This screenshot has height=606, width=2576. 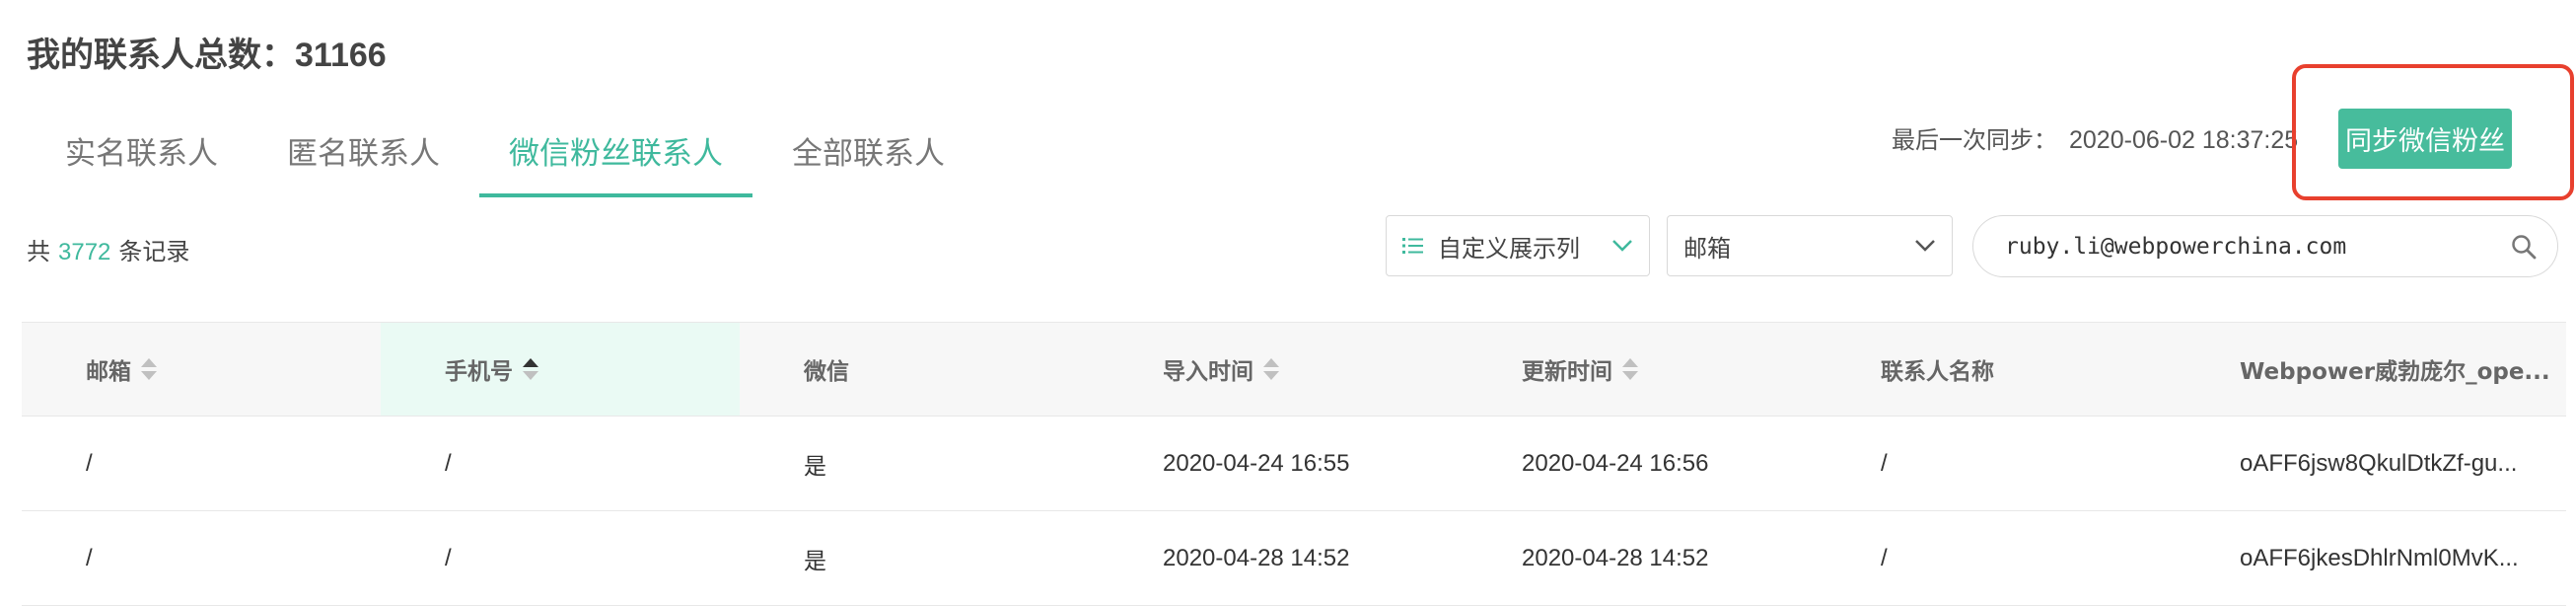 What do you see at coordinates (1707, 248) in the screenshot?
I see `search-field-value: 邮箱` at bounding box center [1707, 248].